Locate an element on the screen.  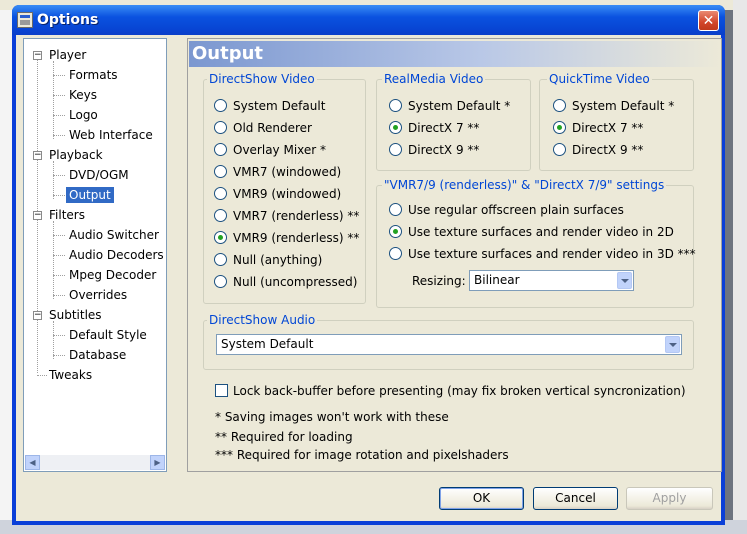
tree-item-tweaks: Tweaks is located at coordinates (70, 375).